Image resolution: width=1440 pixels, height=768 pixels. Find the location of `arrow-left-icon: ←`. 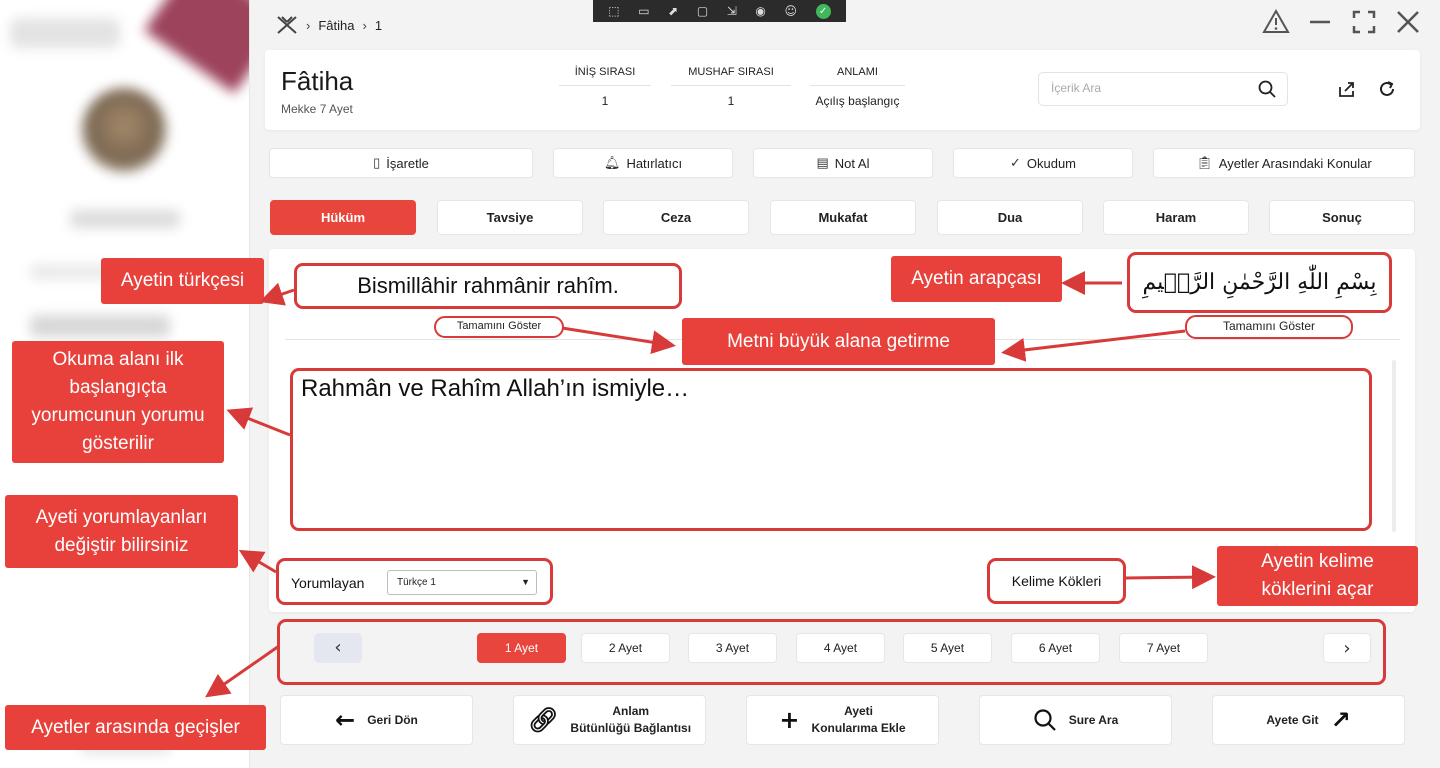

arrow-left-icon: ← is located at coordinates (345, 720).